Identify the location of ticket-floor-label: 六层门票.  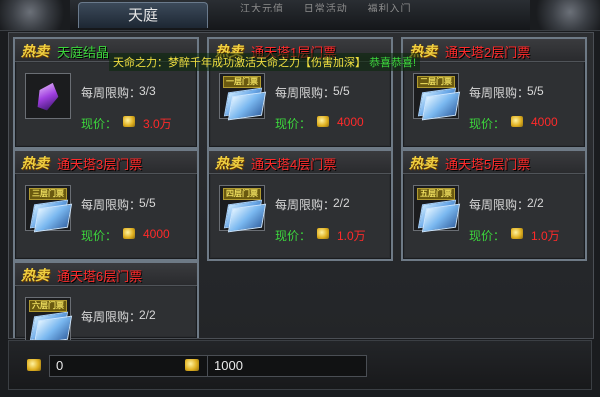
(48, 306).